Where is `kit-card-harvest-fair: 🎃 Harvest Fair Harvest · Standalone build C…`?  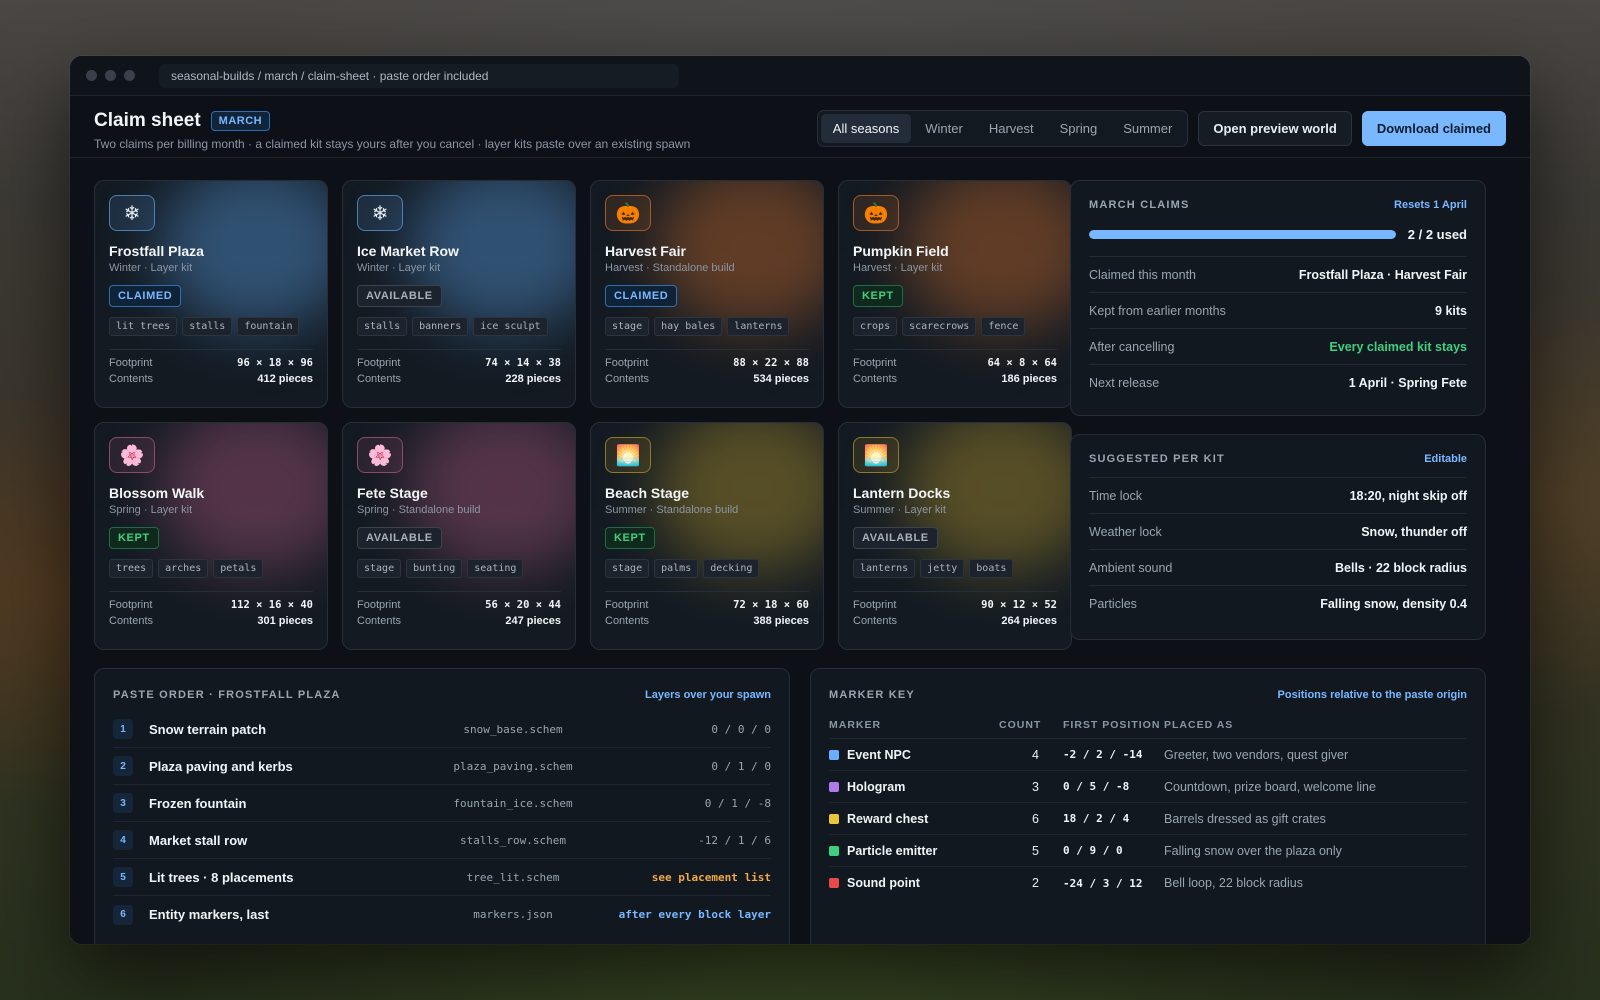 kit-card-harvest-fair: 🎃 Harvest Fair Harvest · Standalone build C… is located at coordinates (707, 294).